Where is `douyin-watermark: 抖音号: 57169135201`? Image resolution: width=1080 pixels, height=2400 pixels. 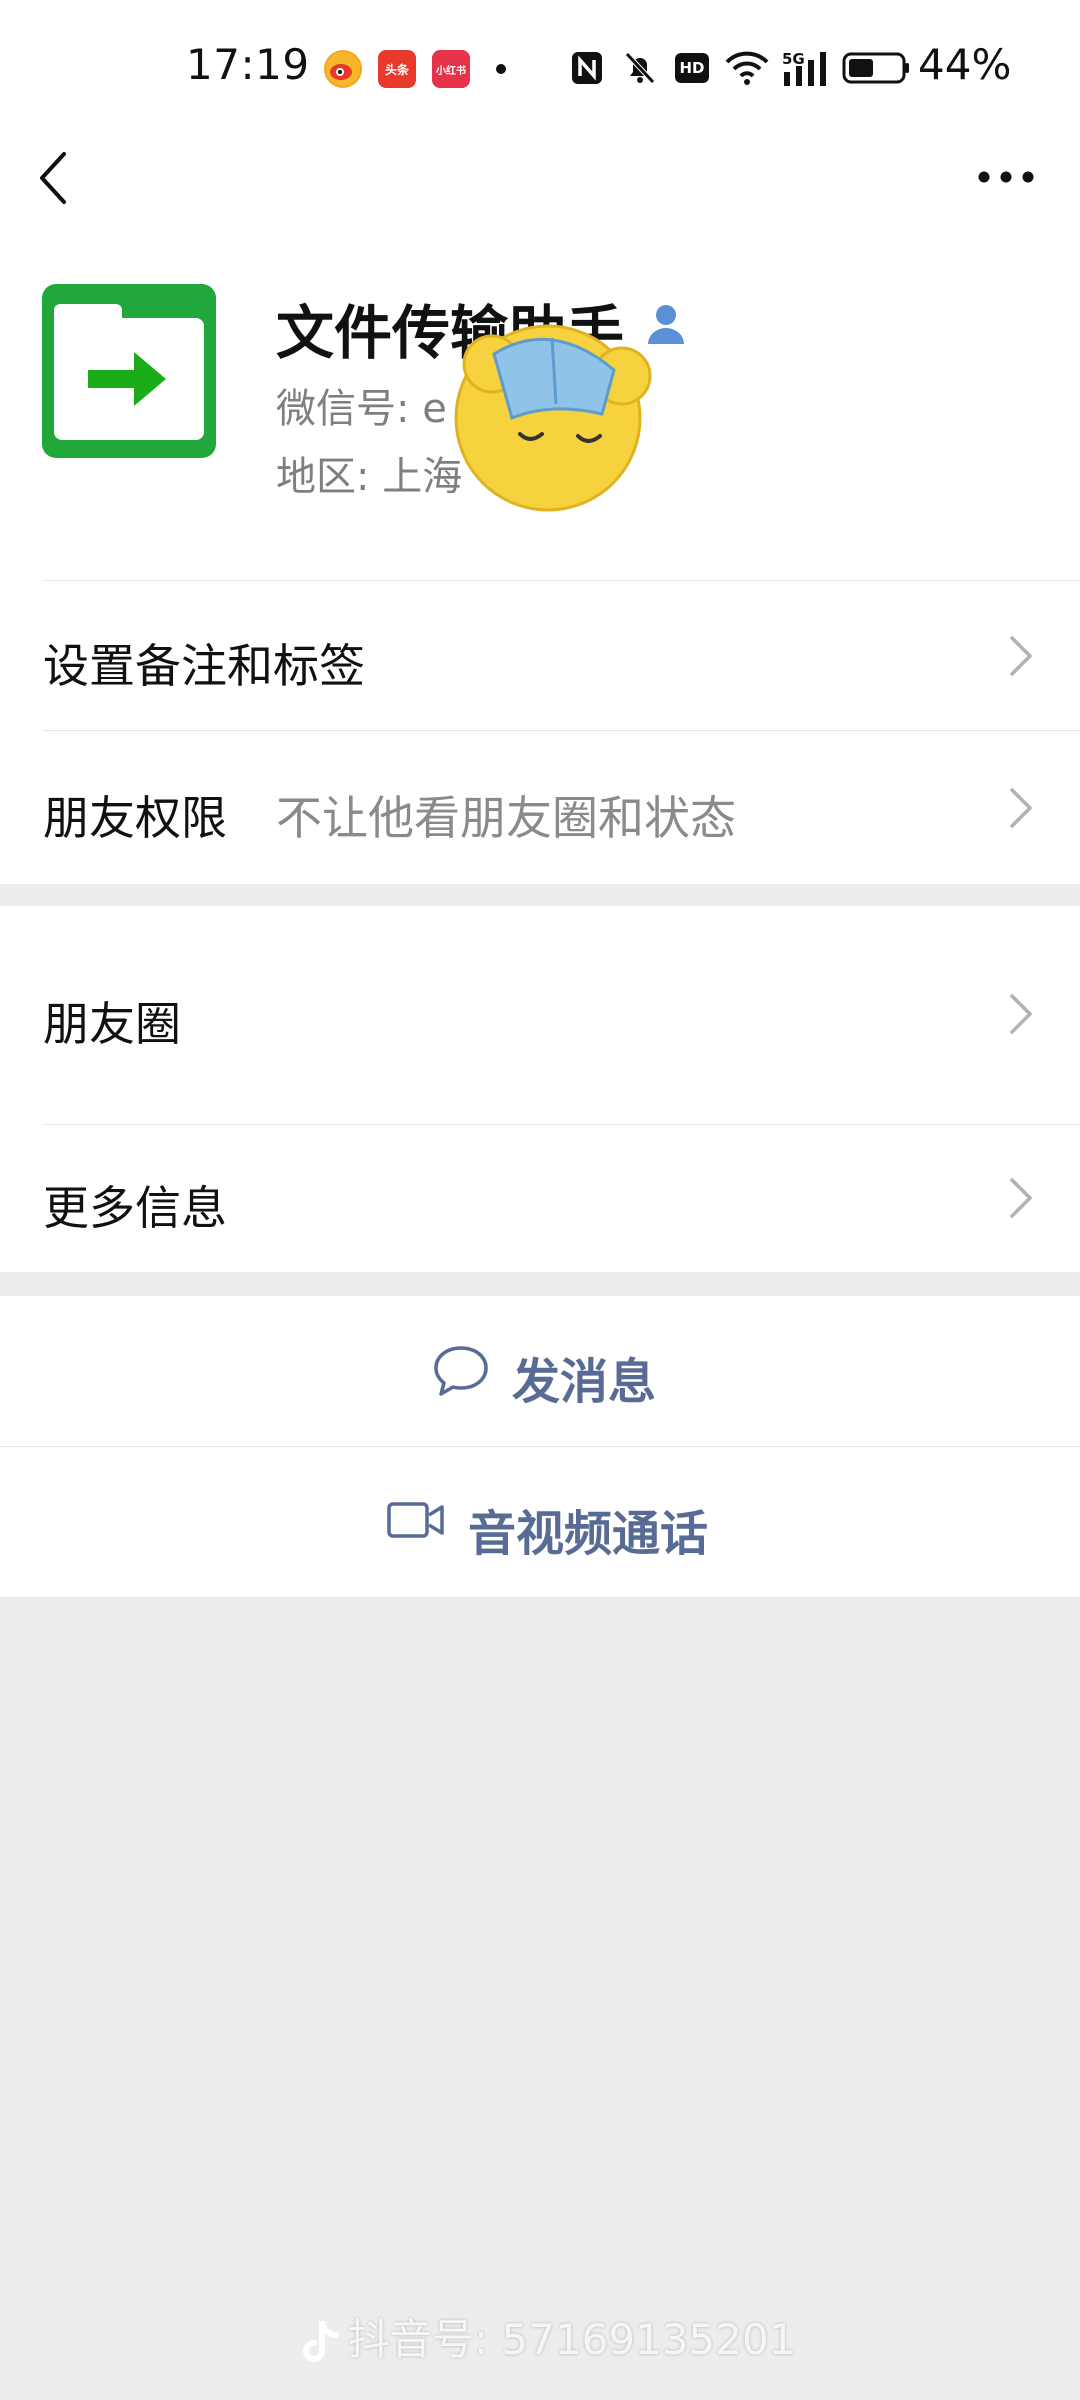 douyin-watermark: 抖音号: 57169135201 is located at coordinates (547, 2336).